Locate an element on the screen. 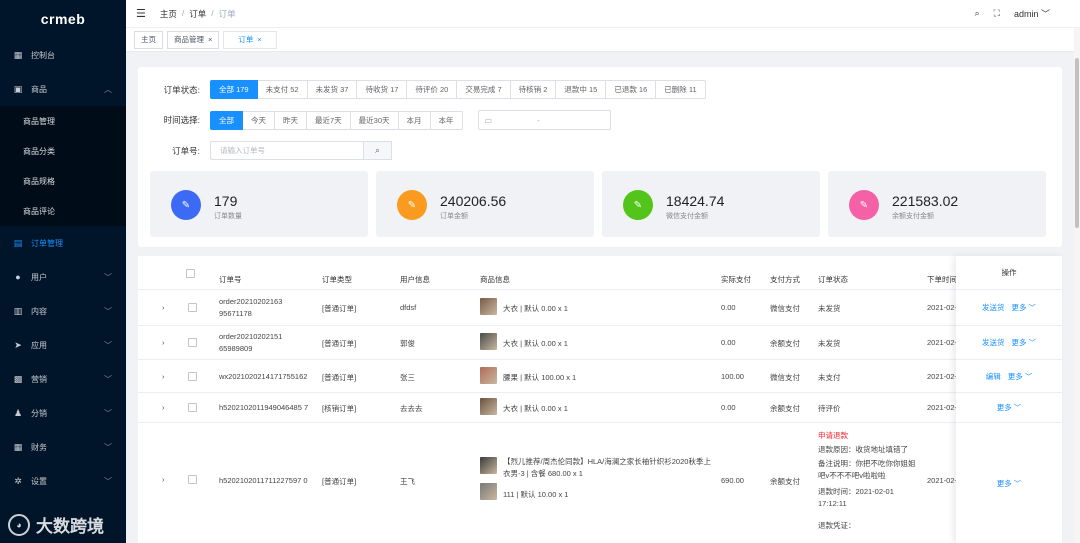  order-search-input: 请输入订单号 is located at coordinates (287, 150).